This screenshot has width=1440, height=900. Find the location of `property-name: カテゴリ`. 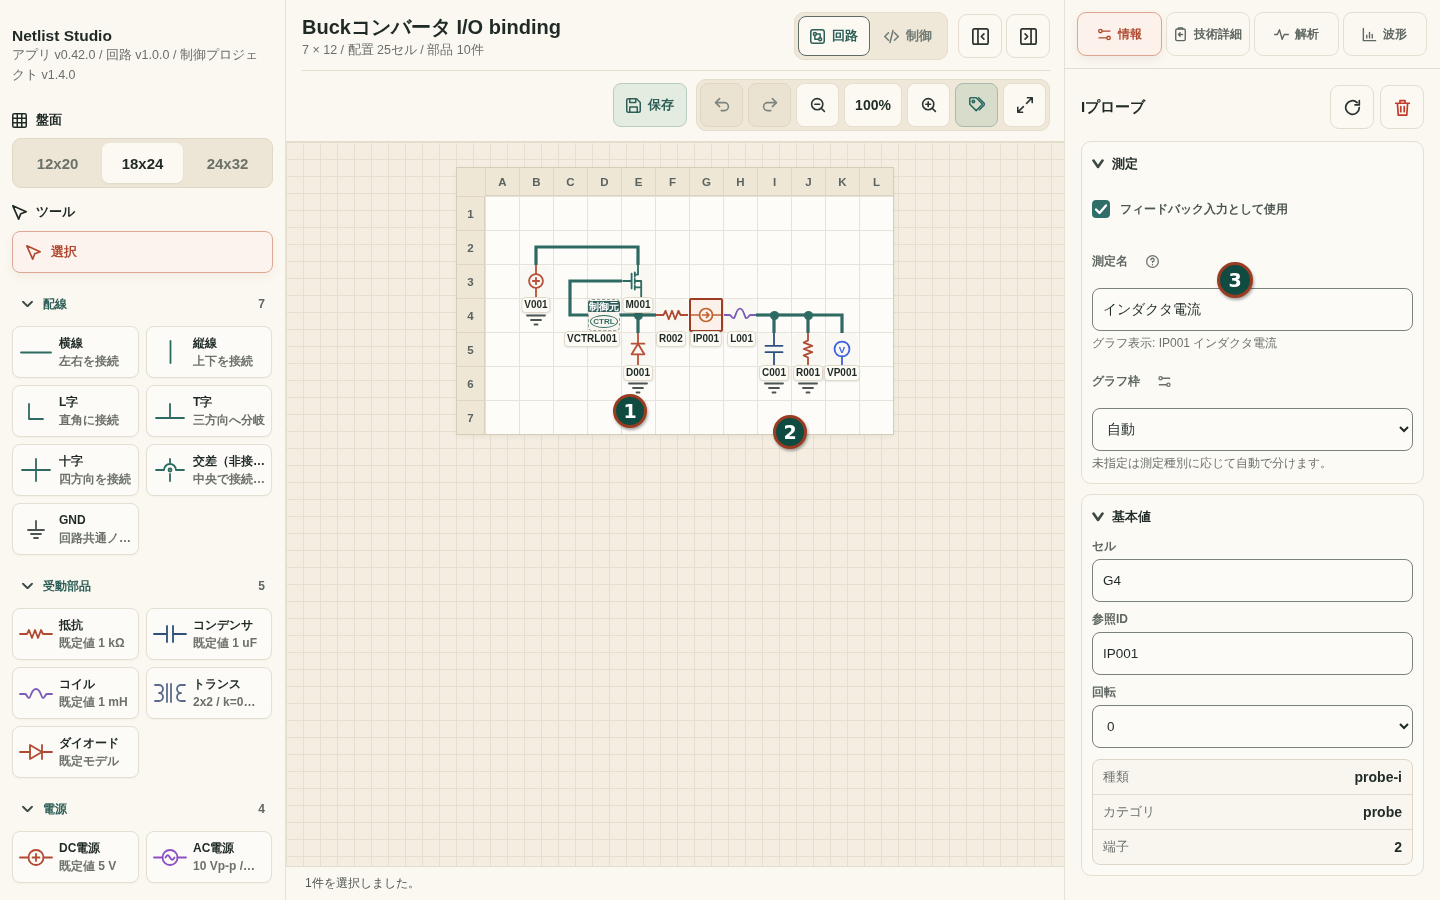

property-name: カテゴリ is located at coordinates (1129, 812).